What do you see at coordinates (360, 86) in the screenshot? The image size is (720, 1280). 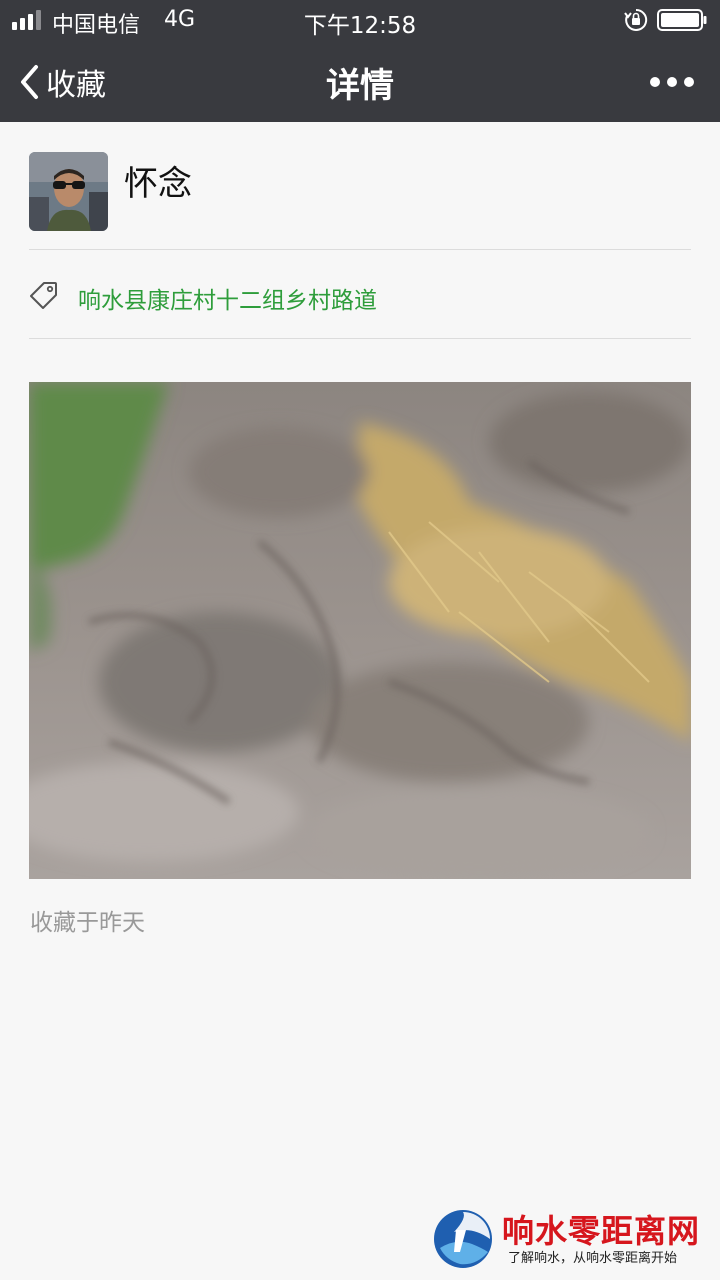 I see `page-title: 详情` at bounding box center [360, 86].